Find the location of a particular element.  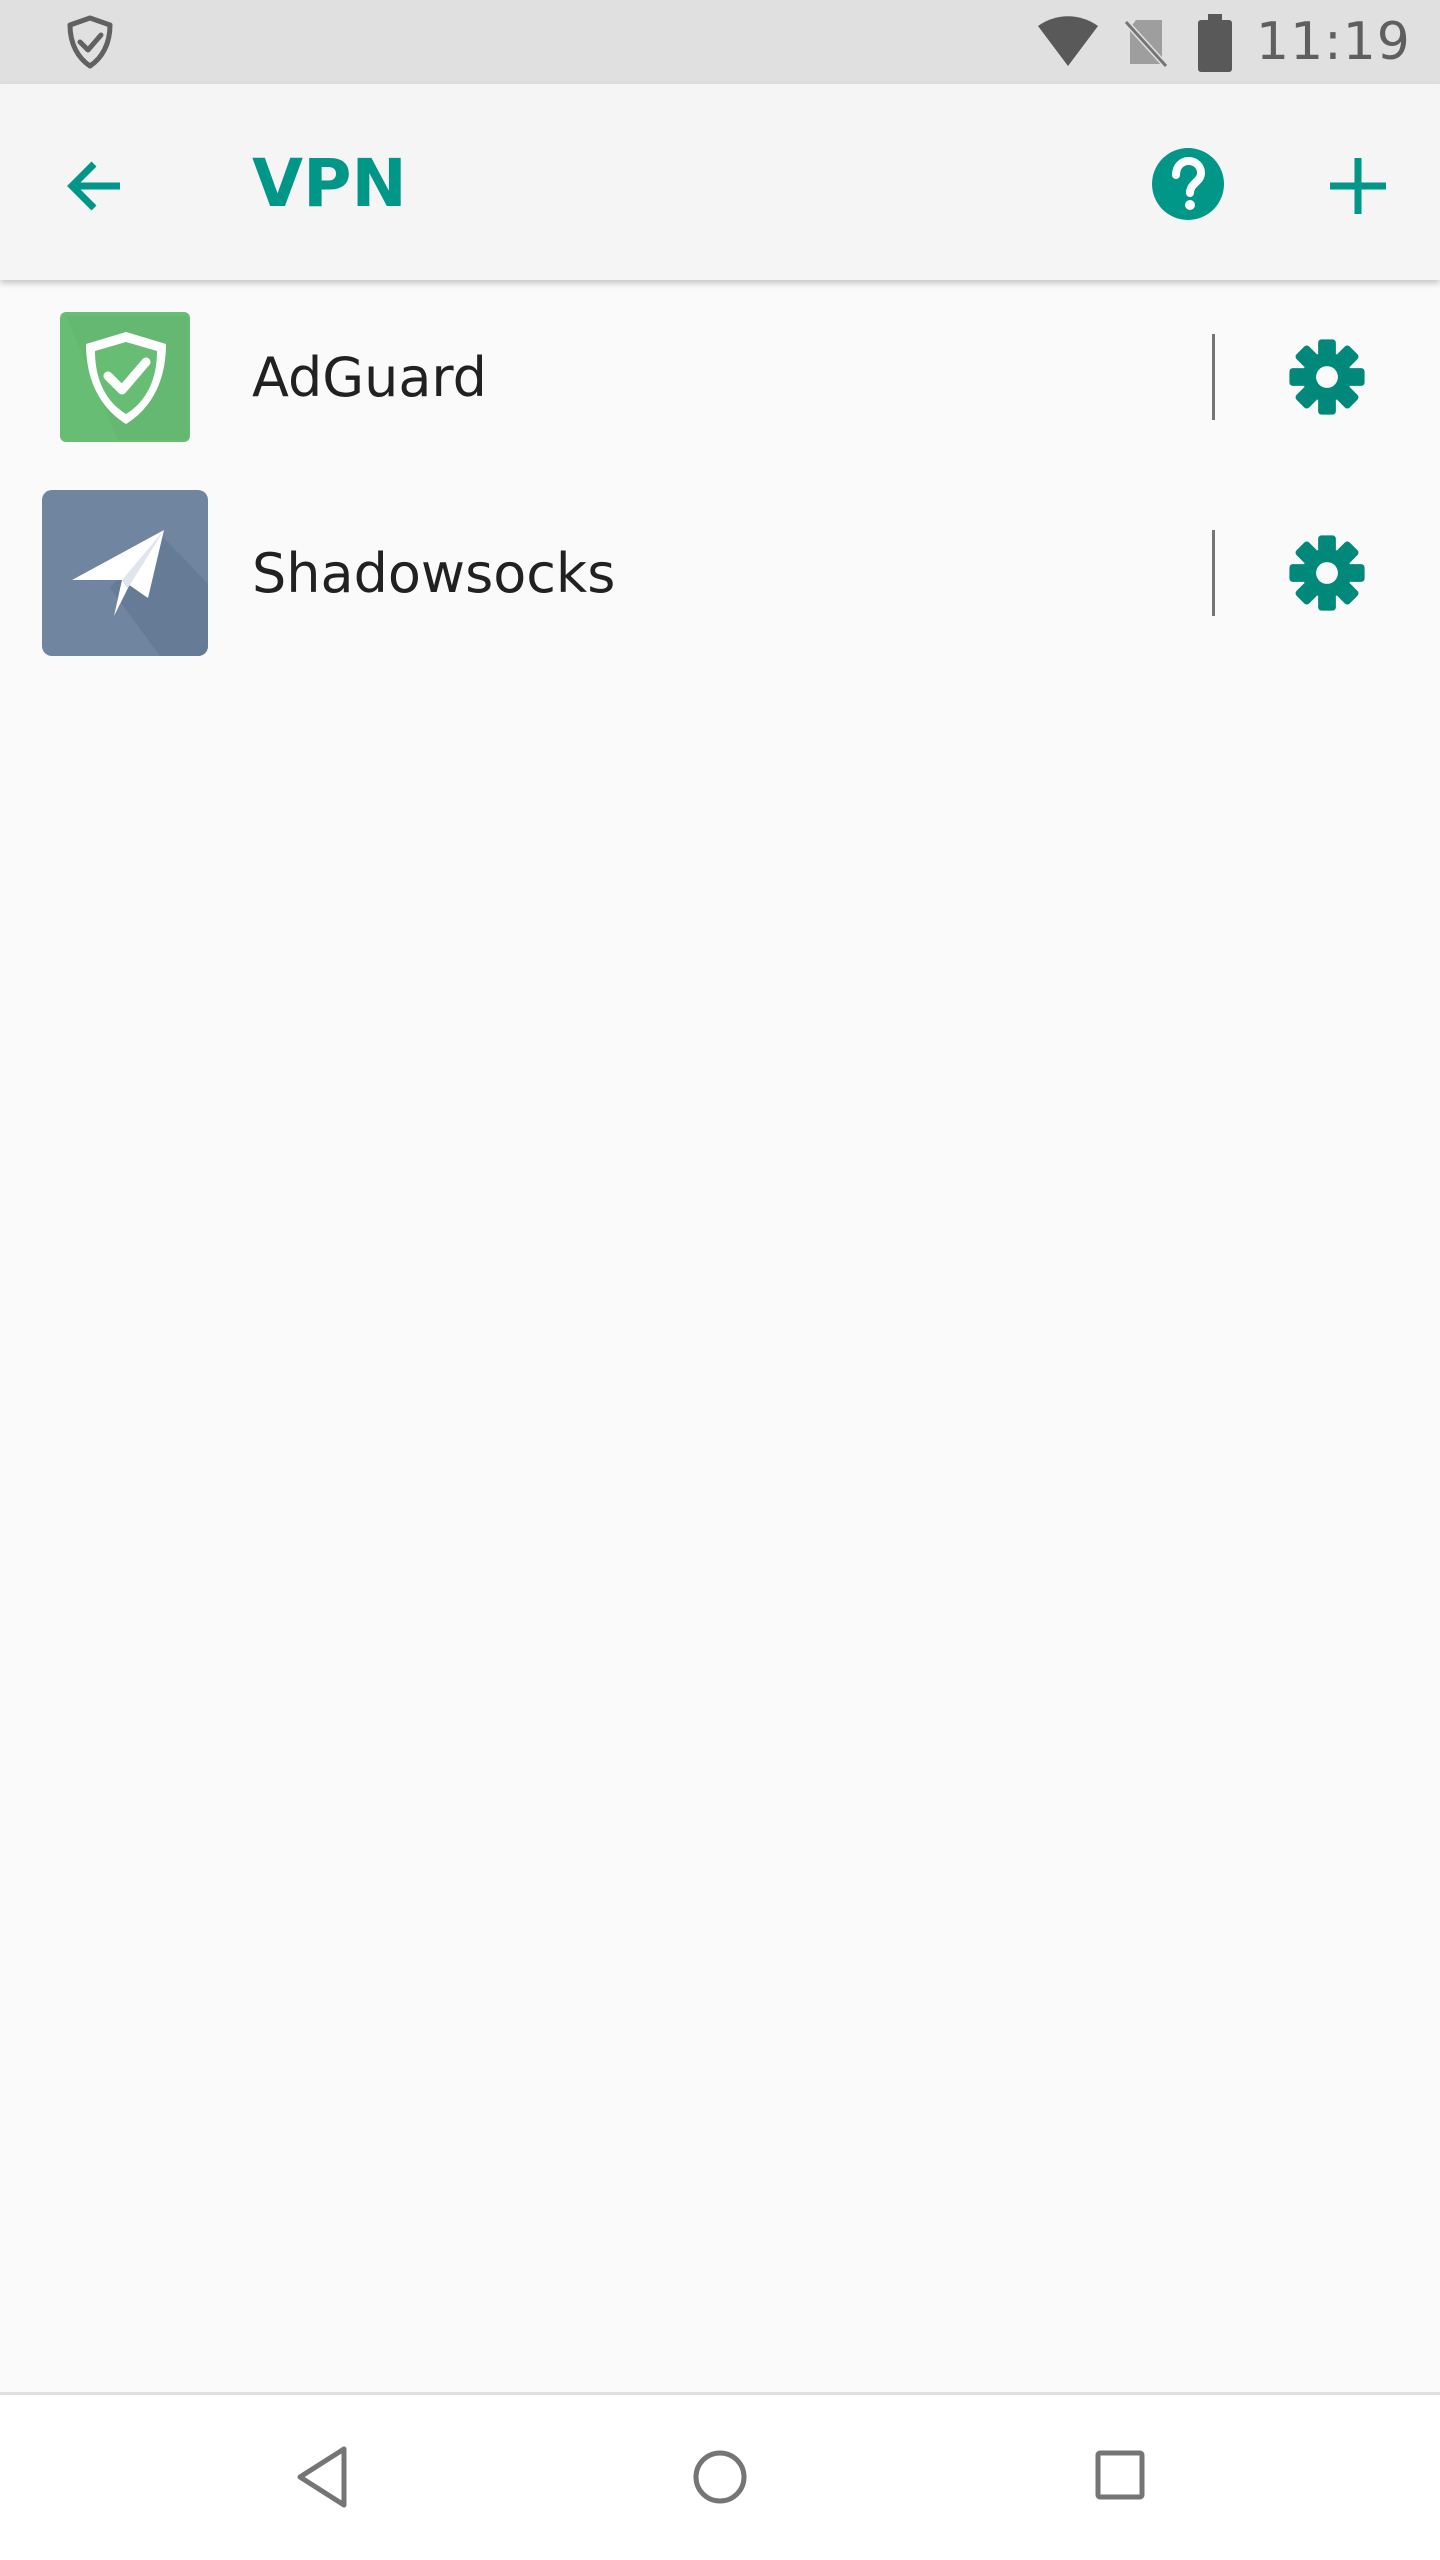

vpn-item-shadowsocks: Shadowsocks is located at coordinates (720, 574).